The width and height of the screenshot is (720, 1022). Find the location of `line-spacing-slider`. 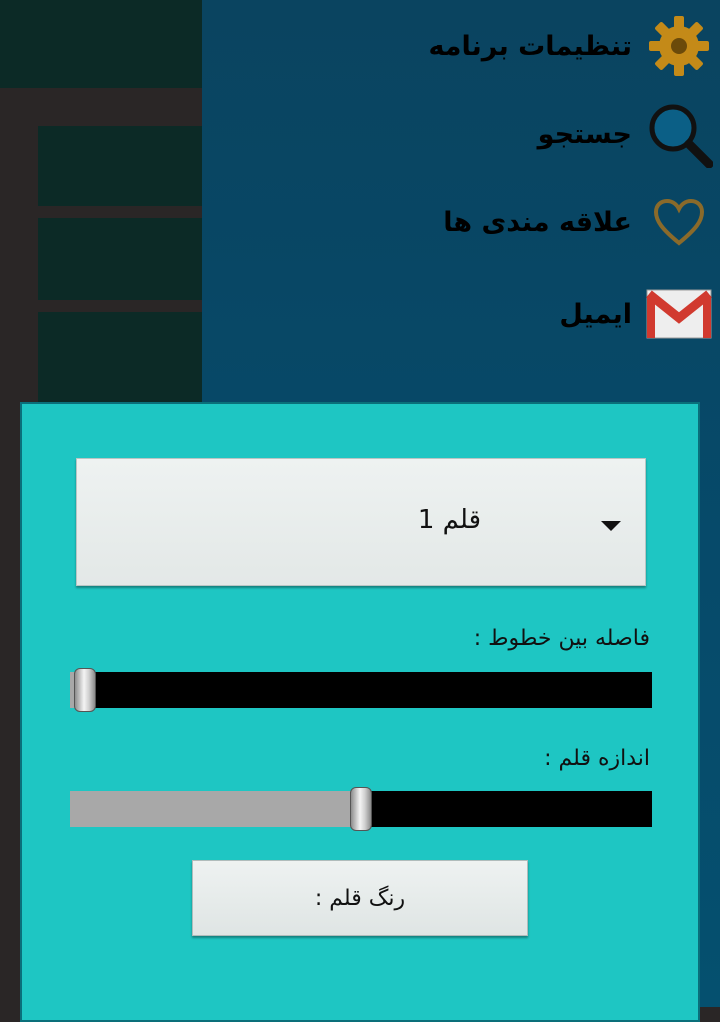

line-spacing-slider is located at coordinates (361, 690).